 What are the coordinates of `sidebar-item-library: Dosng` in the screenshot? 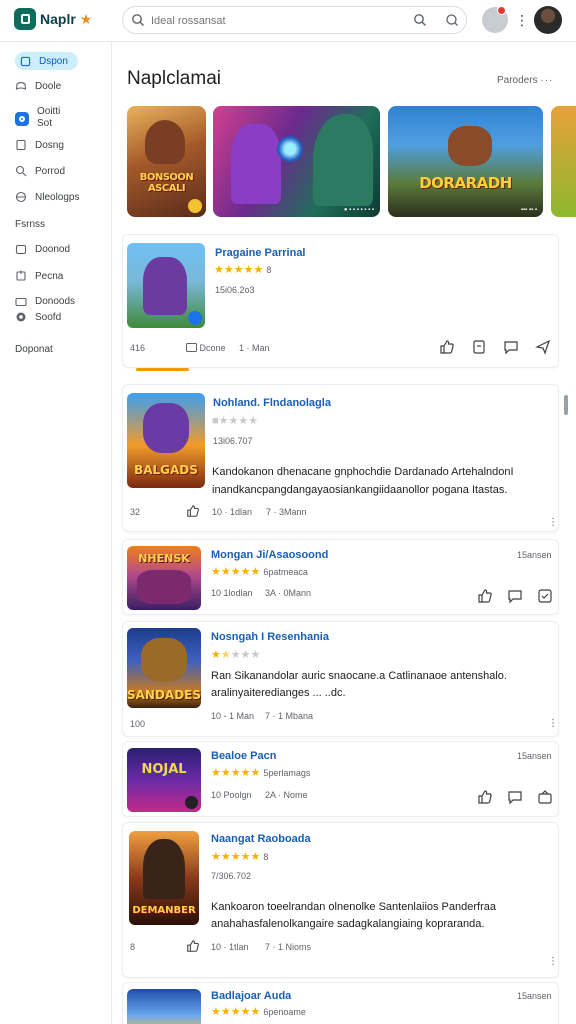 It's located at (39, 145).